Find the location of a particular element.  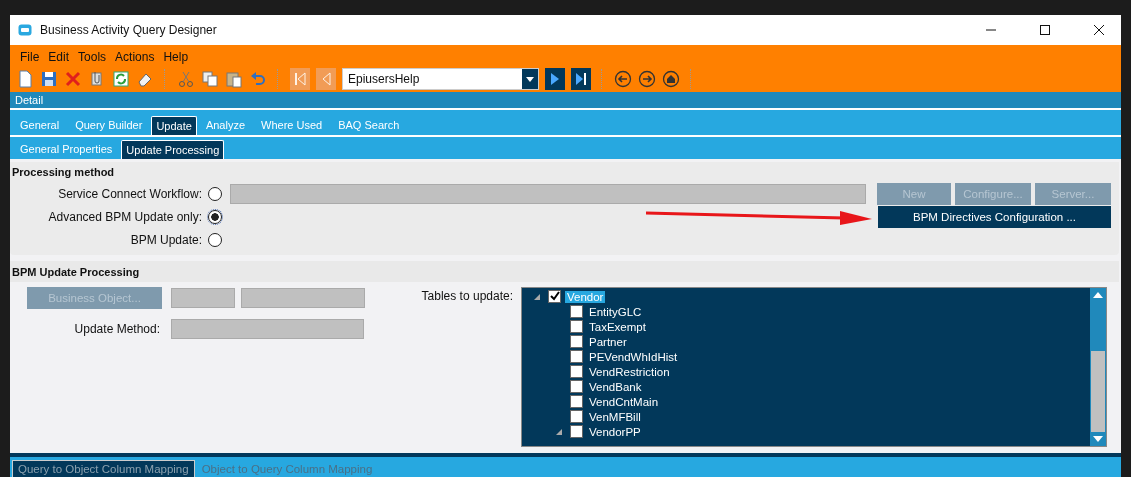

scrollbar is located at coordinates (1098, 367).